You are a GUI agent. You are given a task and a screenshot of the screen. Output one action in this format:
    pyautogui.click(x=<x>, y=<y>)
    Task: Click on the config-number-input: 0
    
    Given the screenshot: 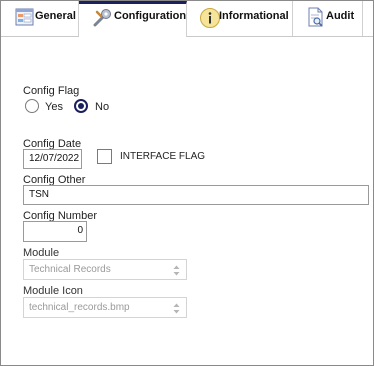 What is the action you would take?
    pyautogui.click(x=55, y=231)
    